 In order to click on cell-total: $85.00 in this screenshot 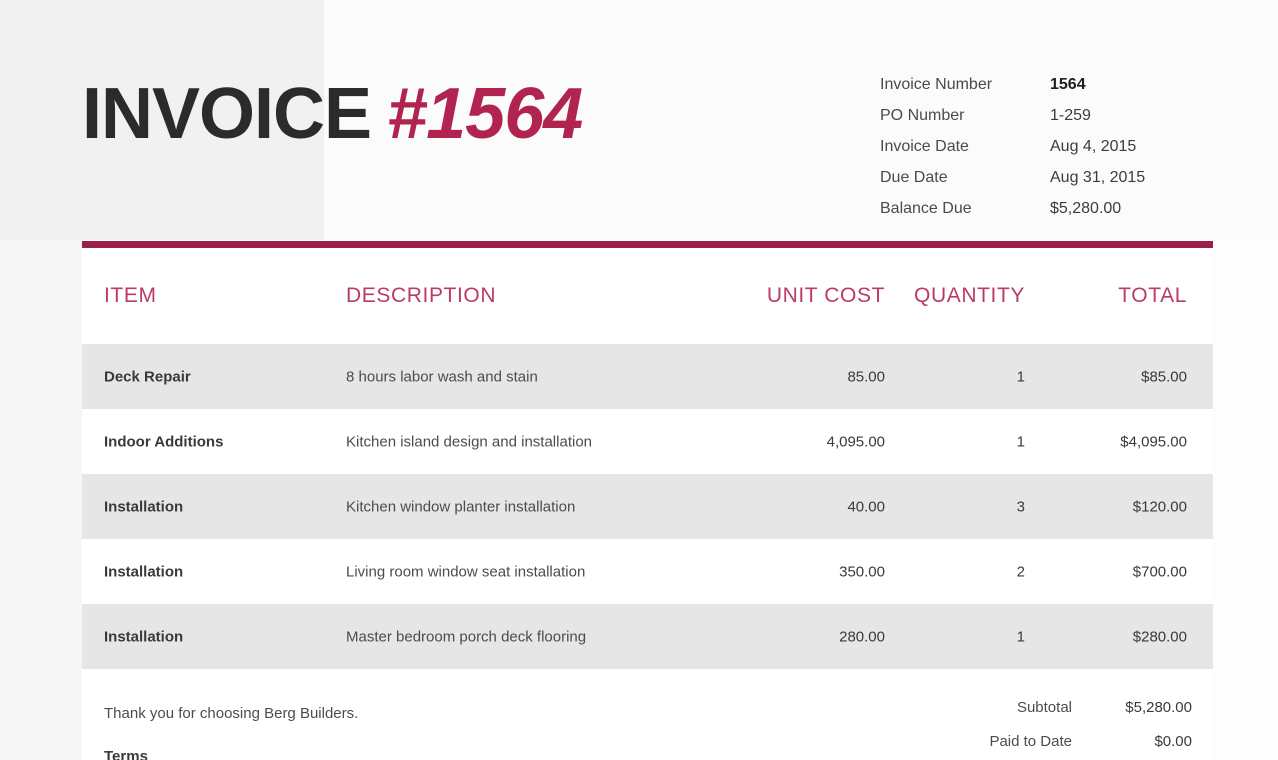, I will do `click(1164, 376)`.